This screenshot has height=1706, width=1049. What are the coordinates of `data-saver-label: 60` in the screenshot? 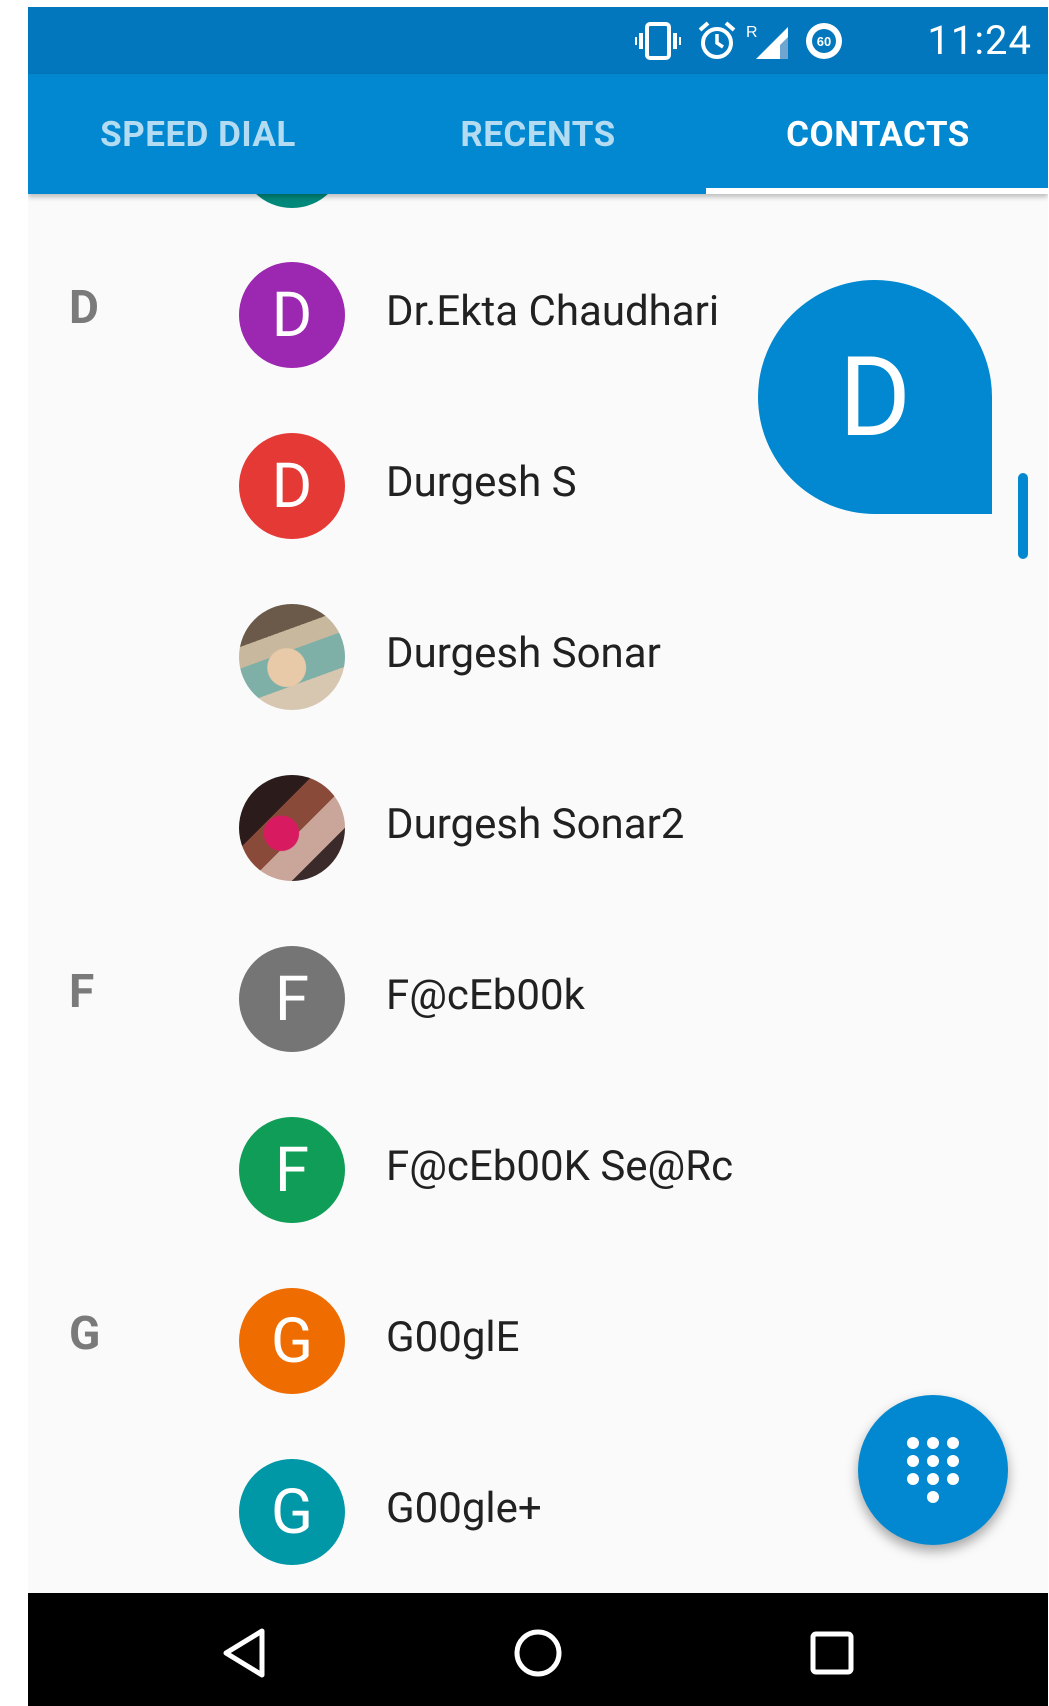 It's located at (824, 41).